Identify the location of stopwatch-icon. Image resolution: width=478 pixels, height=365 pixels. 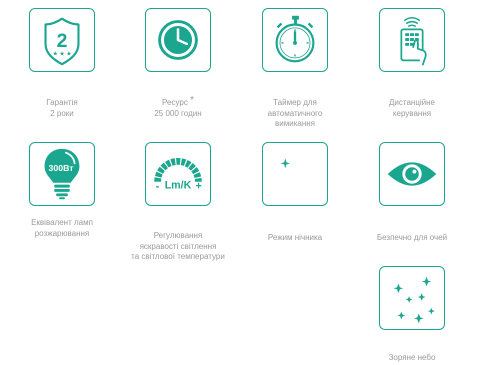
(295, 39).